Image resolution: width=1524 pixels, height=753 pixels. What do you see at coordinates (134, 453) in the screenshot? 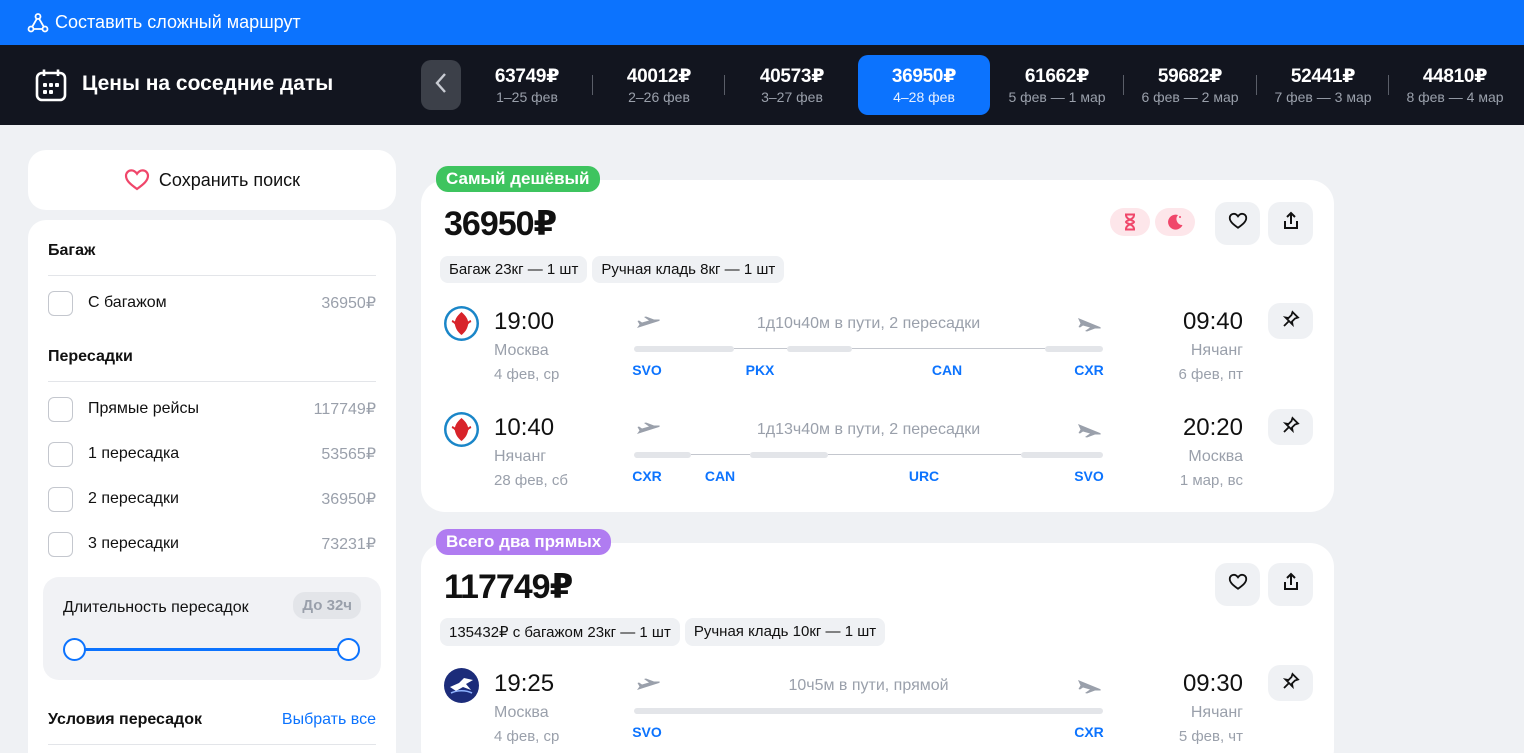
I see `filter-label: 1 пересадка` at bounding box center [134, 453].